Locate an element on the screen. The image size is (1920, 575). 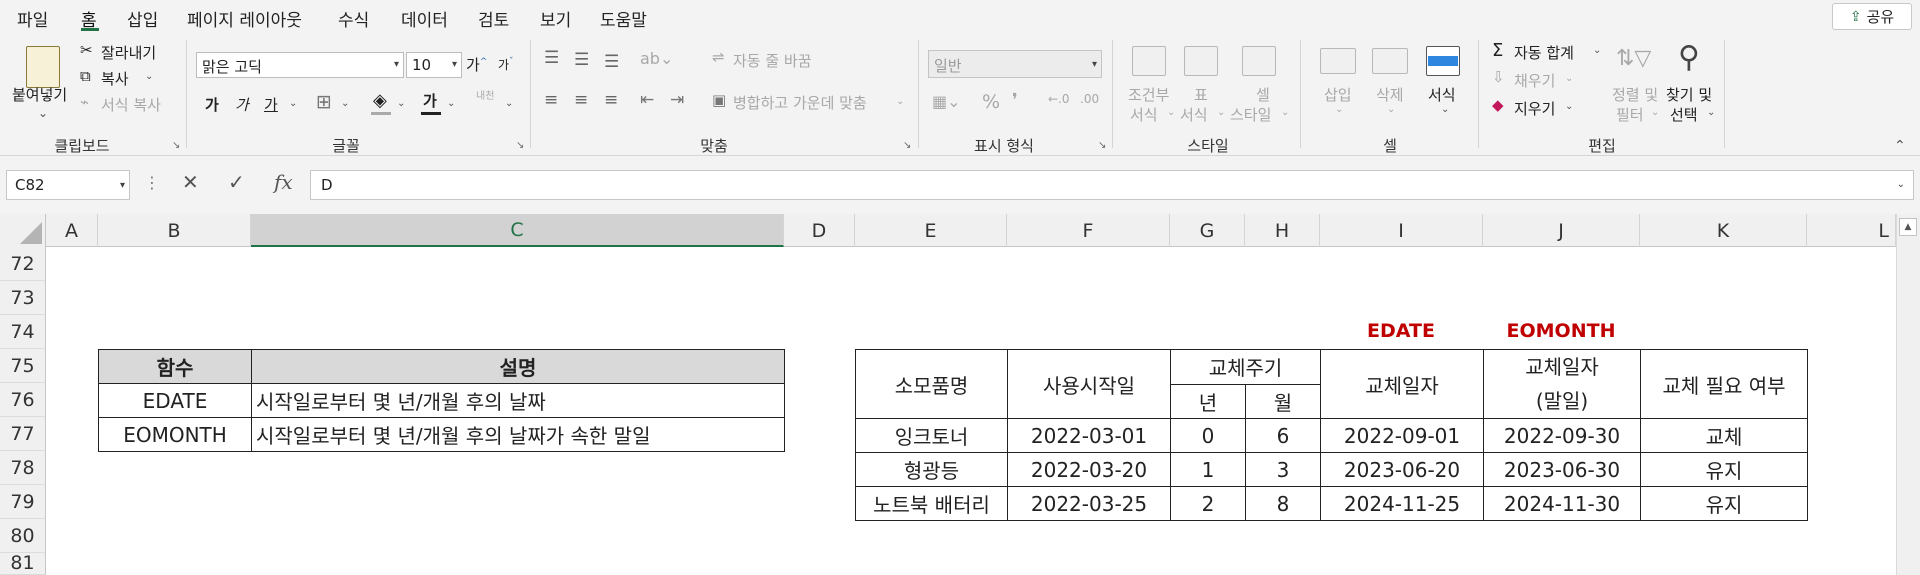
select-all-corner is located at coordinates (23, 230).